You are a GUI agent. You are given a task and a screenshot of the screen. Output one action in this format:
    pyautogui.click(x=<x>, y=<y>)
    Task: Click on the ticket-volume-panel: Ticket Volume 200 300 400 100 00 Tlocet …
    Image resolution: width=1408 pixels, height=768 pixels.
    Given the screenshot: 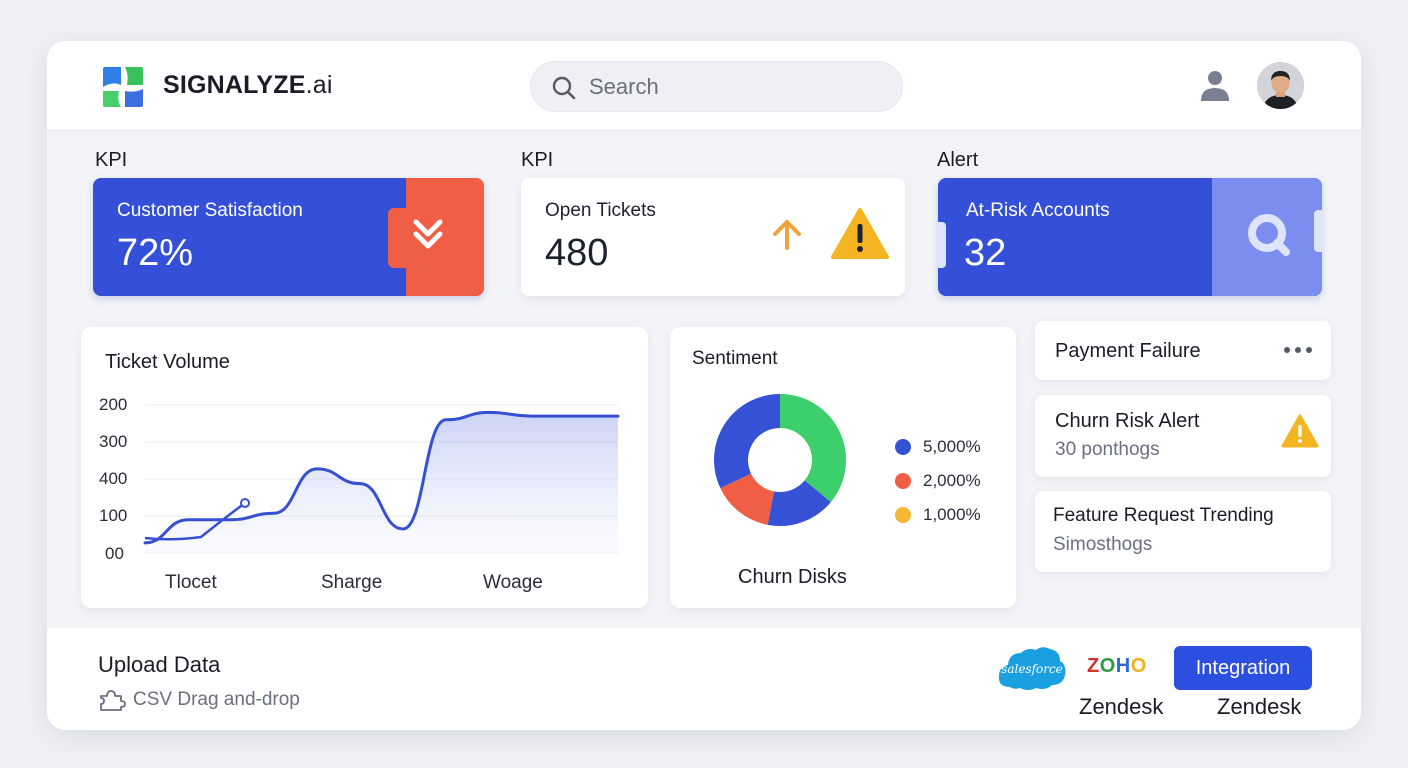 What is the action you would take?
    pyautogui.click(x=364, y=467)
    